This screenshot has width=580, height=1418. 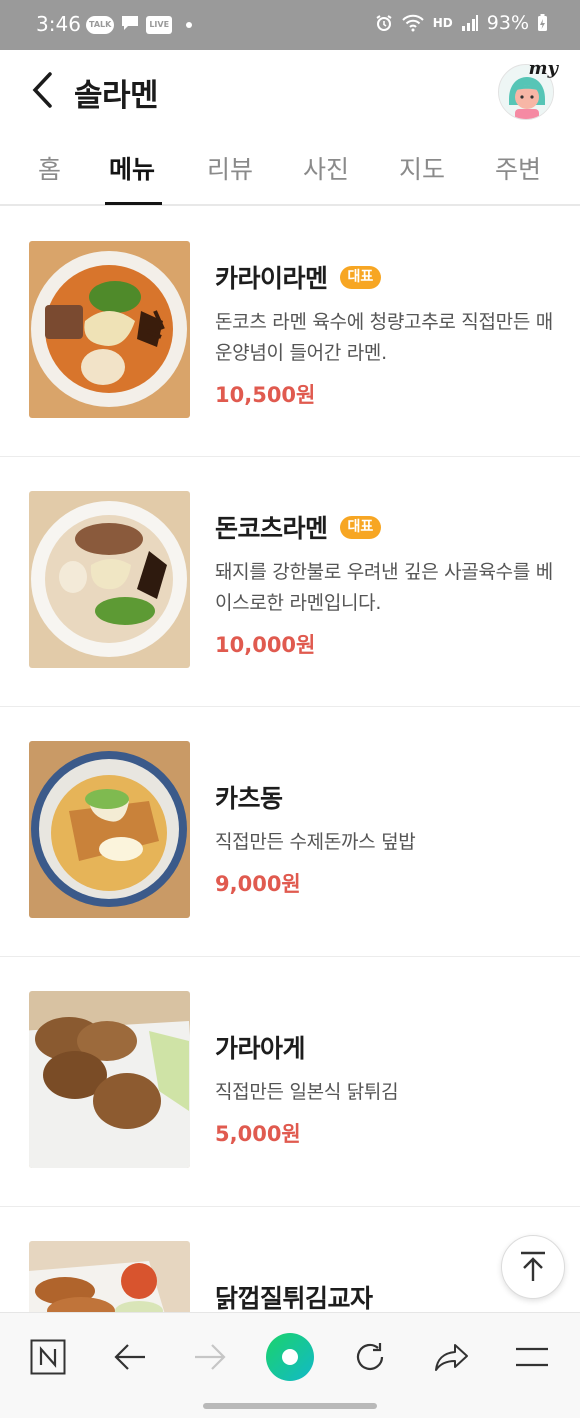 I want to click on menu-photo-katsudon, so click(x=109, y=829).